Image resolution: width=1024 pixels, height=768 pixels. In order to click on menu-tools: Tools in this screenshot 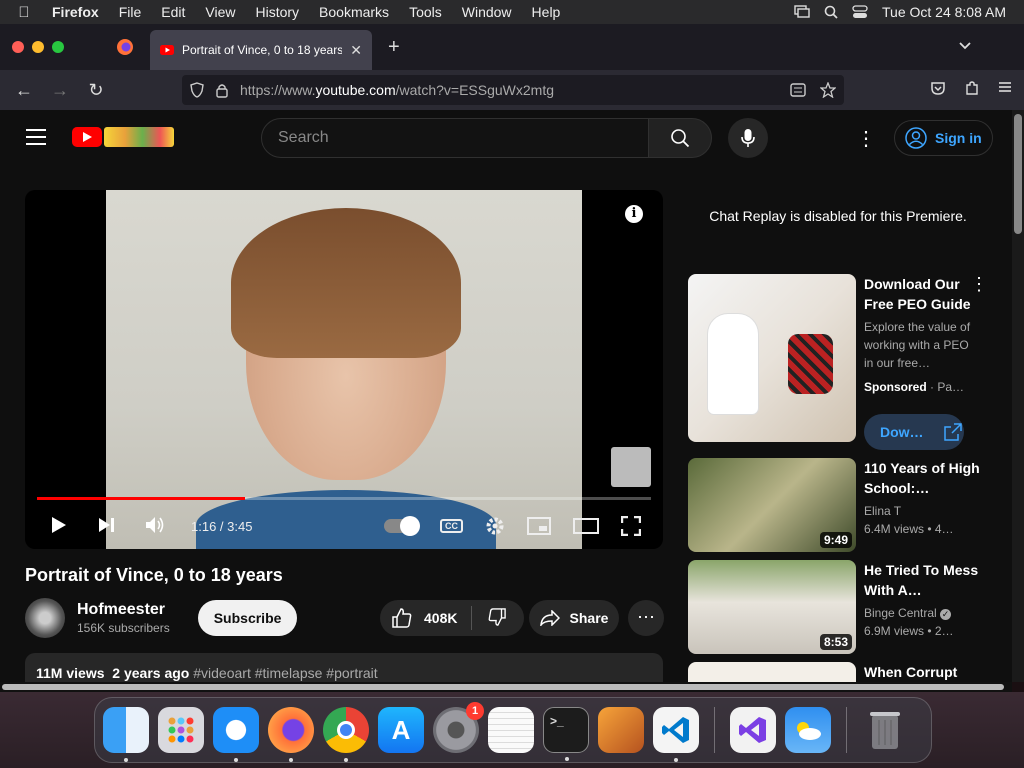, I will do `click(425, 12)`.